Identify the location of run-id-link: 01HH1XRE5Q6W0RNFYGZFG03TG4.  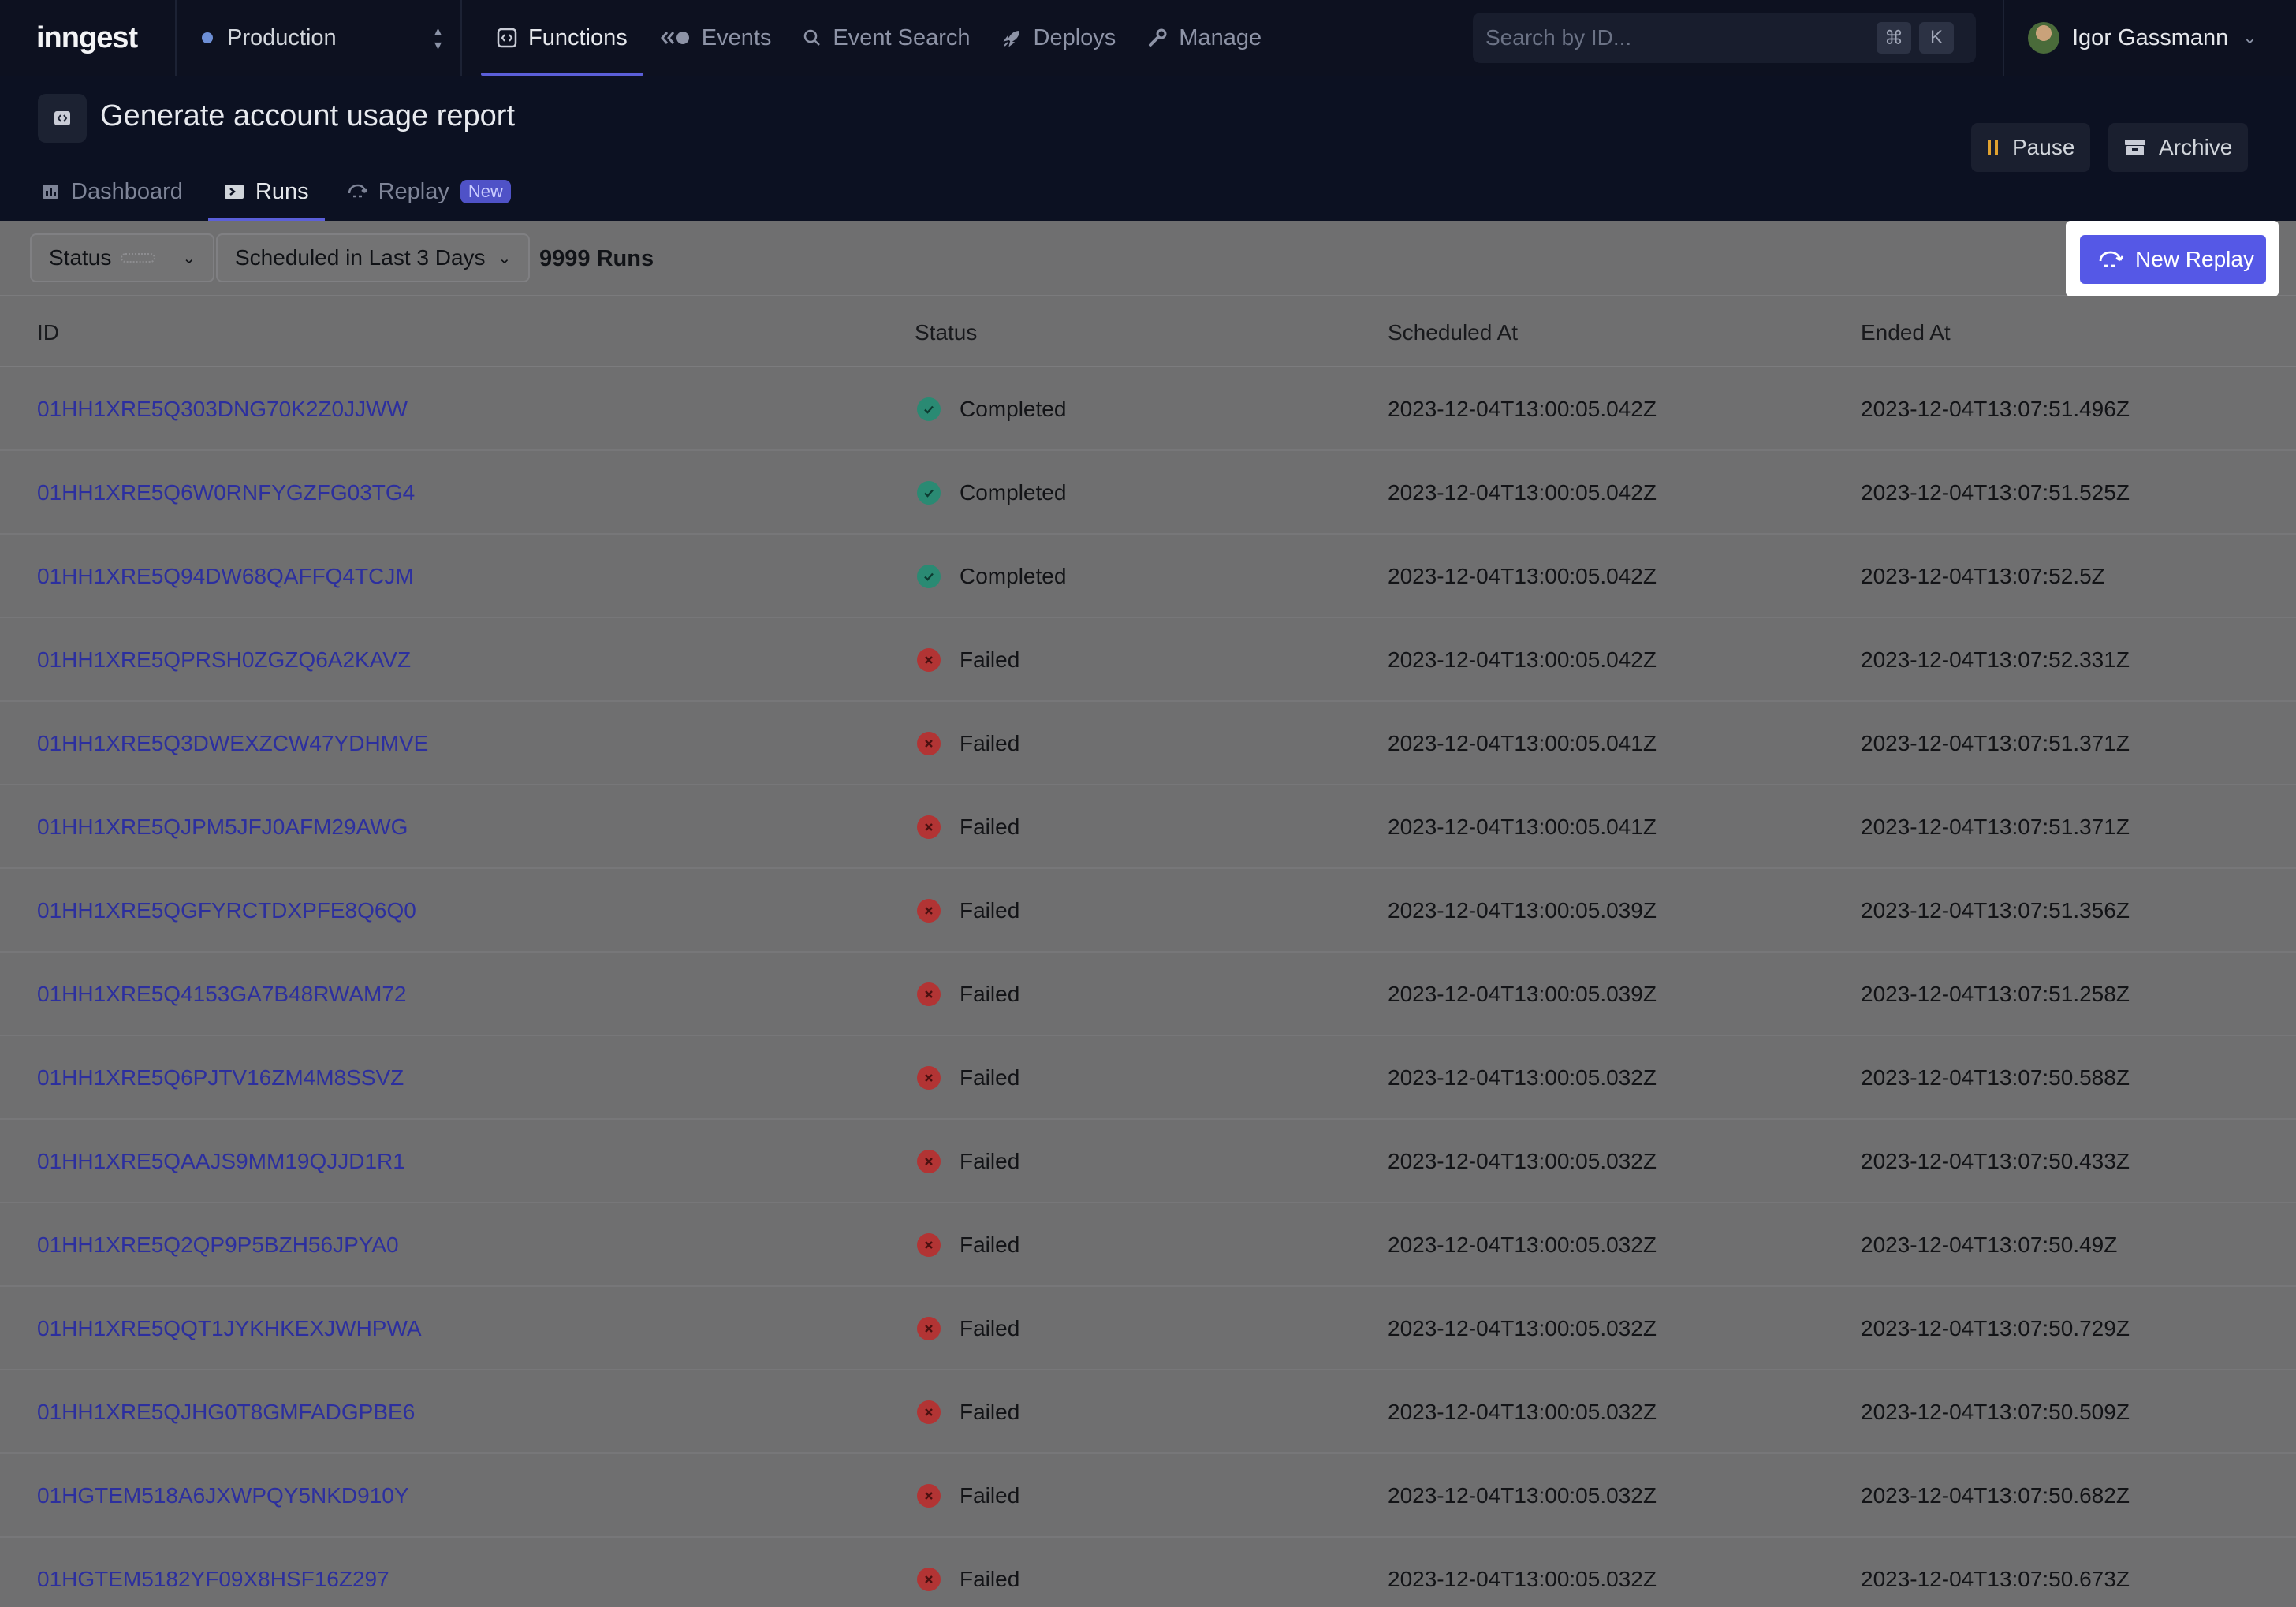
(226, 493).